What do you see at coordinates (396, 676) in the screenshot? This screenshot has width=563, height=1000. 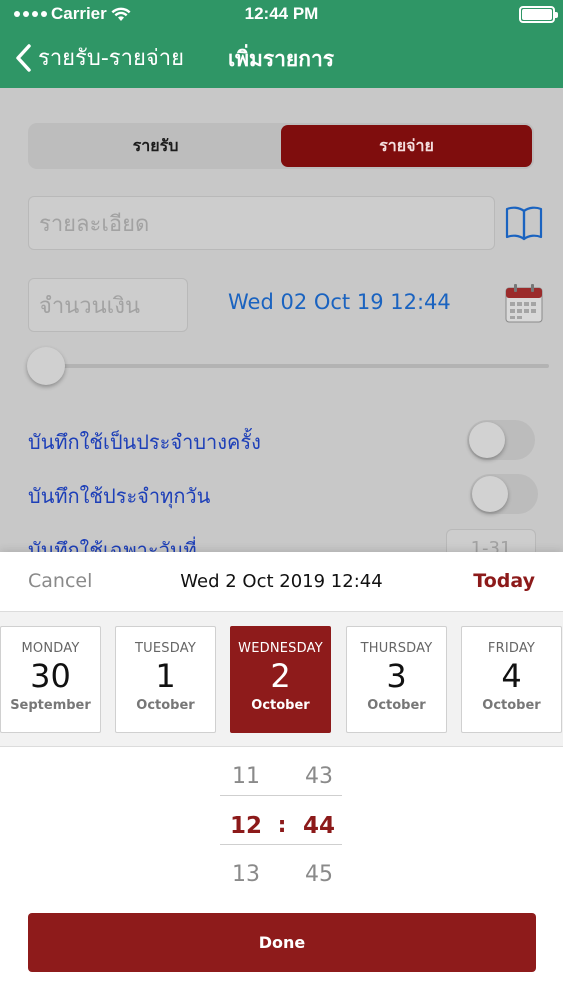 I see `day-number: 3` at bounding box center [396, 676].